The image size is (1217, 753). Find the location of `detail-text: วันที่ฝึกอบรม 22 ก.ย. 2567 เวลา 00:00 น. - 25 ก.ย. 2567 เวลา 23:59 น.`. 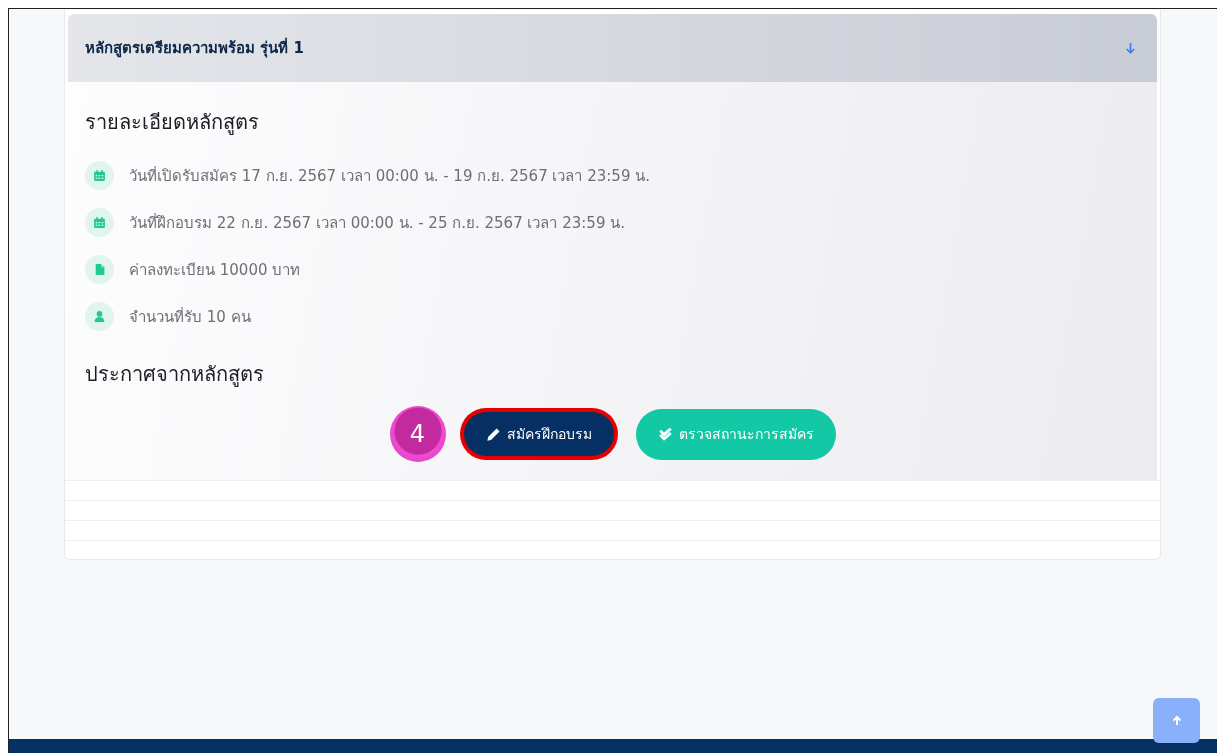

detail-text: วันที่ฝึกอบรม 22 ก.ย. 2567 เวลา 00:00 น. - 25 ก.ย. 2567 เวลา 23:59 น. is located at coordinates (377, 223).